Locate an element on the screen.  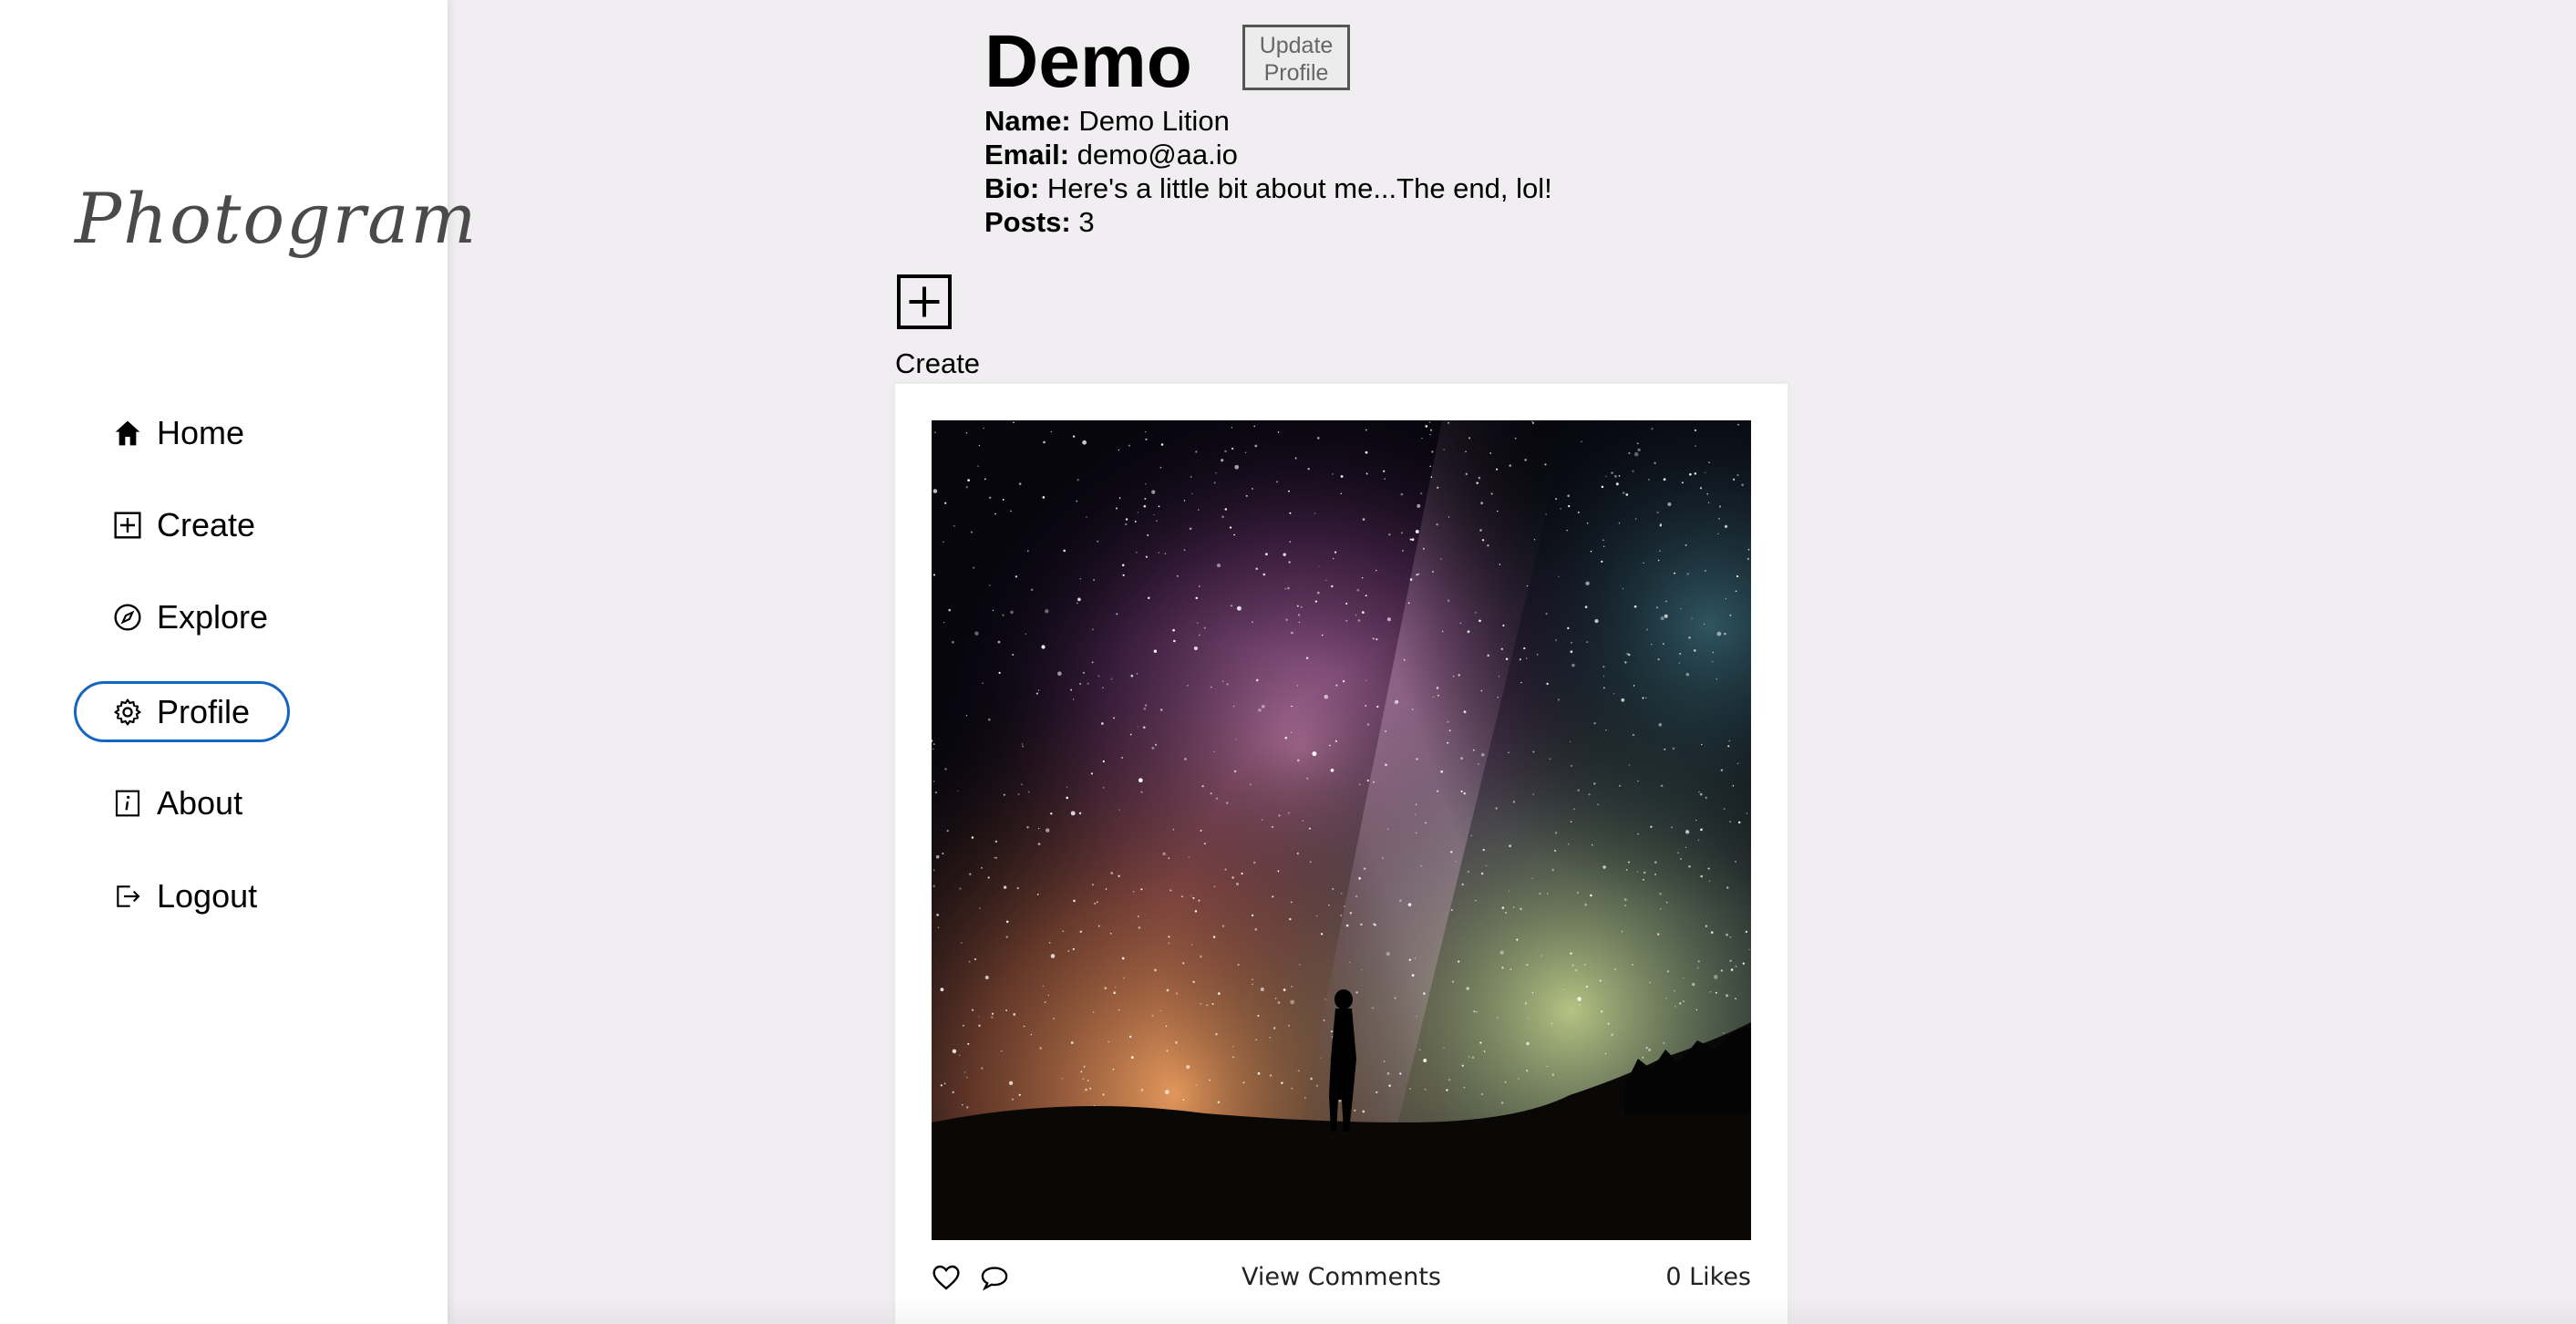
sidebar-item-label: Profile is located at coordinates (204, 711).